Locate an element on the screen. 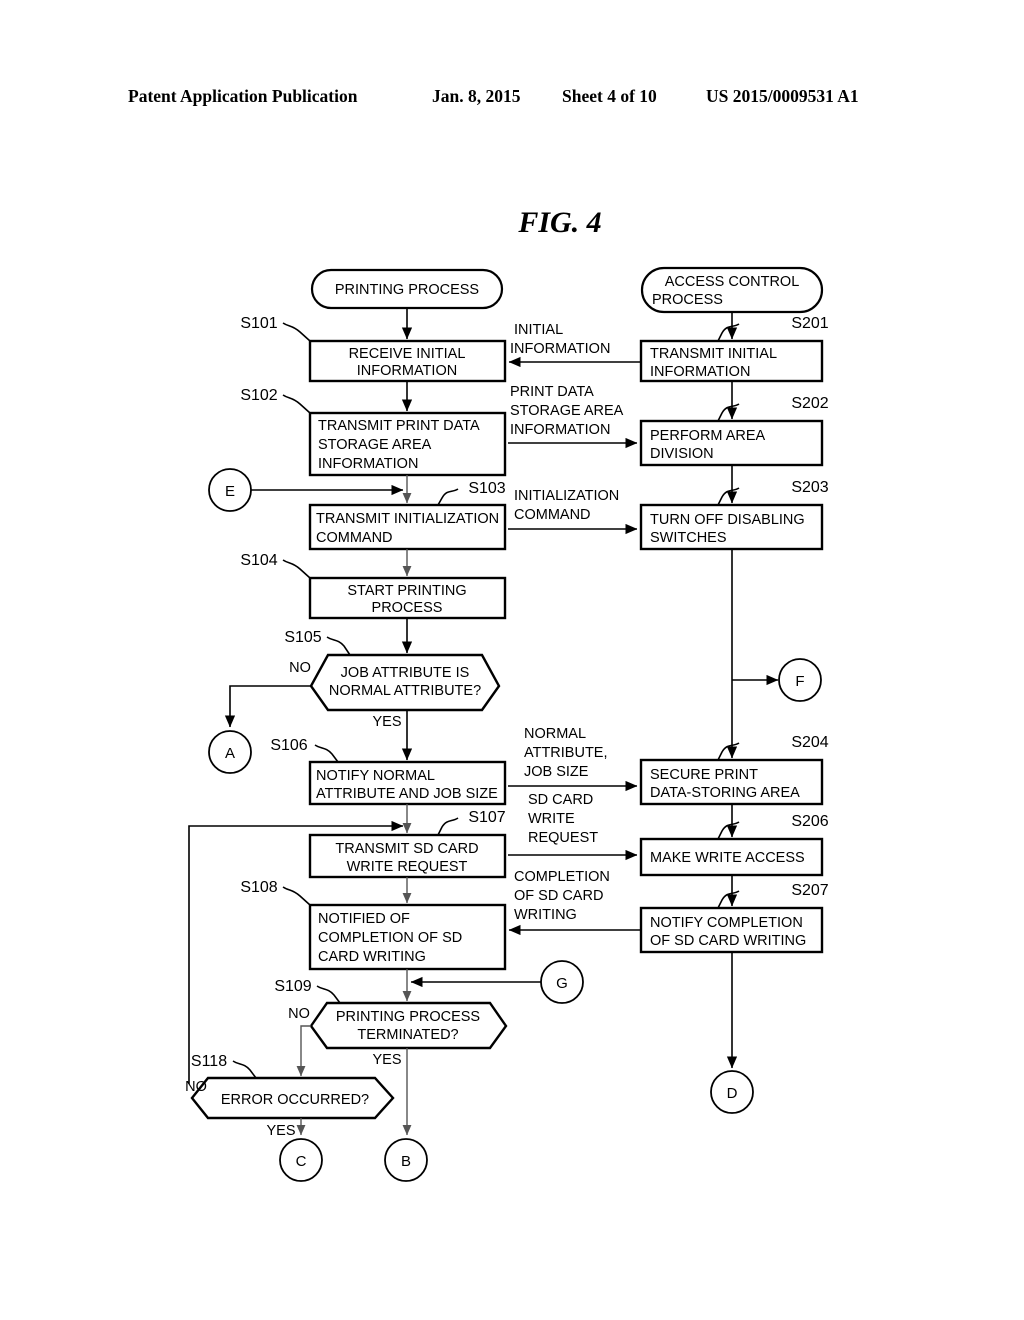 The height and width of the screenshot is (1320, 1024). message-sd-card-write-request: SD CARD WRITE REQUEST is located at coordinates (573, 826).